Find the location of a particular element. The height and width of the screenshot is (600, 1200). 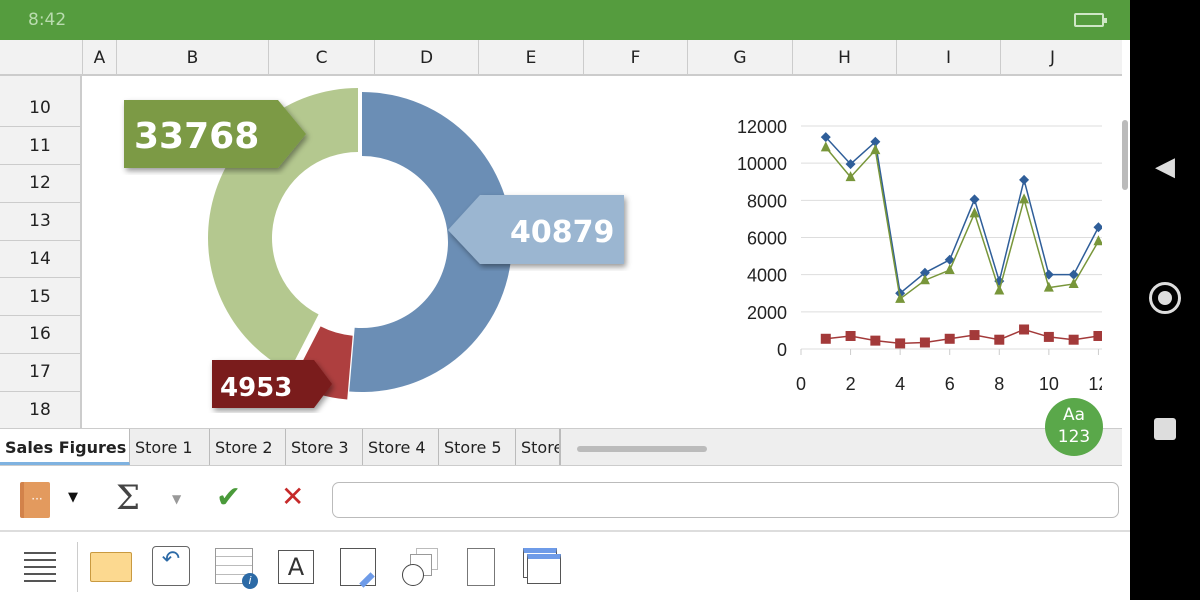

sheet-tab: Sales Figures is located at coordinates (65, 447).